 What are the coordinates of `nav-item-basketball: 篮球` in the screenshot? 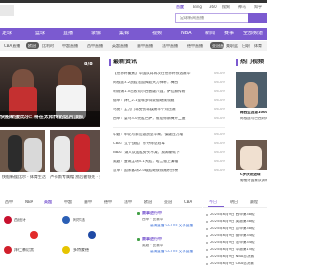 It's located at (40, 33).